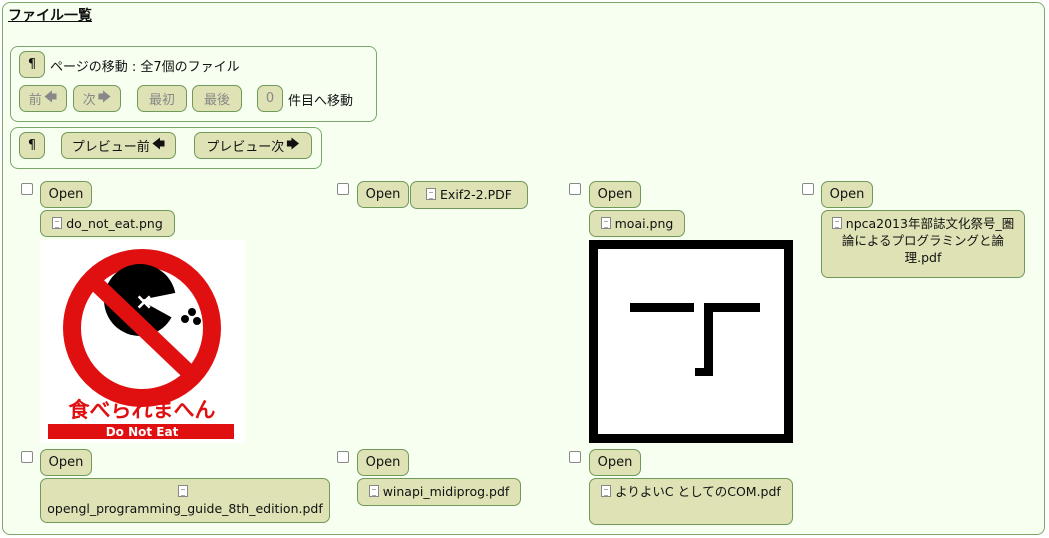  I want to click on file-name-link: winapi_midiprog.pdf, so click(439, 492).